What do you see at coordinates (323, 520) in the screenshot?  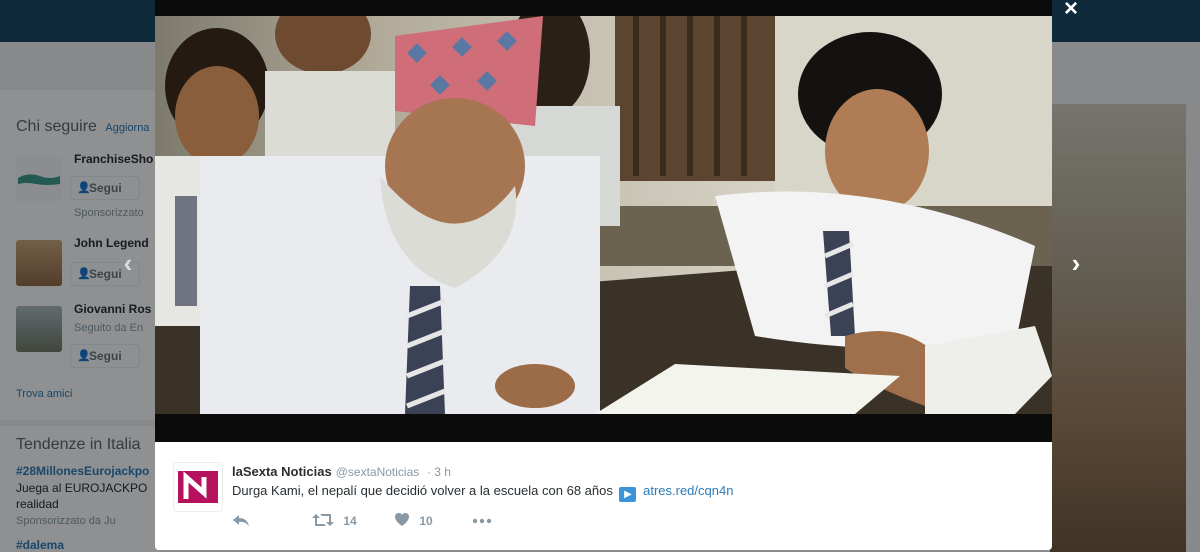 I see `retweet-icon` at bounding box center [323, 520].